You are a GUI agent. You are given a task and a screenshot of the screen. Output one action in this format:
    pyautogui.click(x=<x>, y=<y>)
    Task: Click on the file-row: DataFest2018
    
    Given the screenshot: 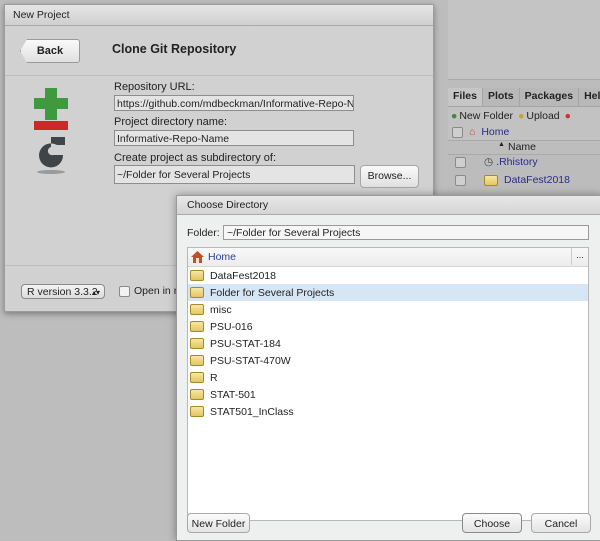 What is the action you would take?
    pyautogui.click(x=524, y=180)
    